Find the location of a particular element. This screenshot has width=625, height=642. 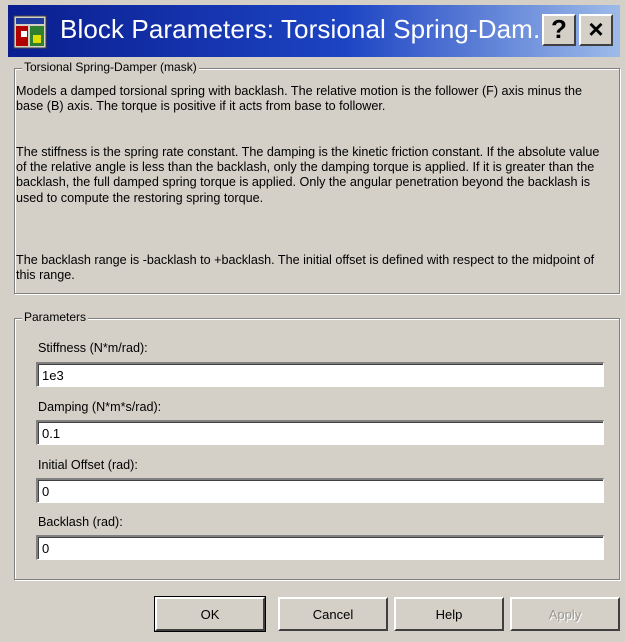

damping-input is located at coordinates (320, 432).